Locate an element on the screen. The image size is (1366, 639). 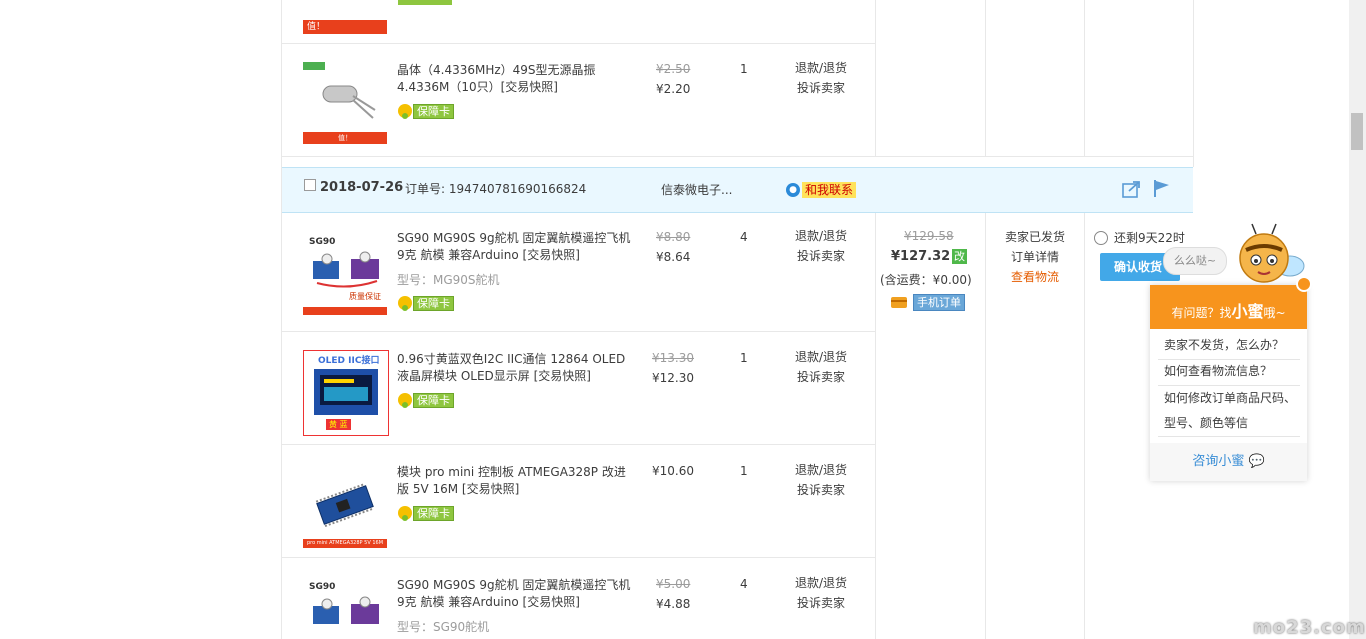
board-image-icon is located at coordinates (345, 505).